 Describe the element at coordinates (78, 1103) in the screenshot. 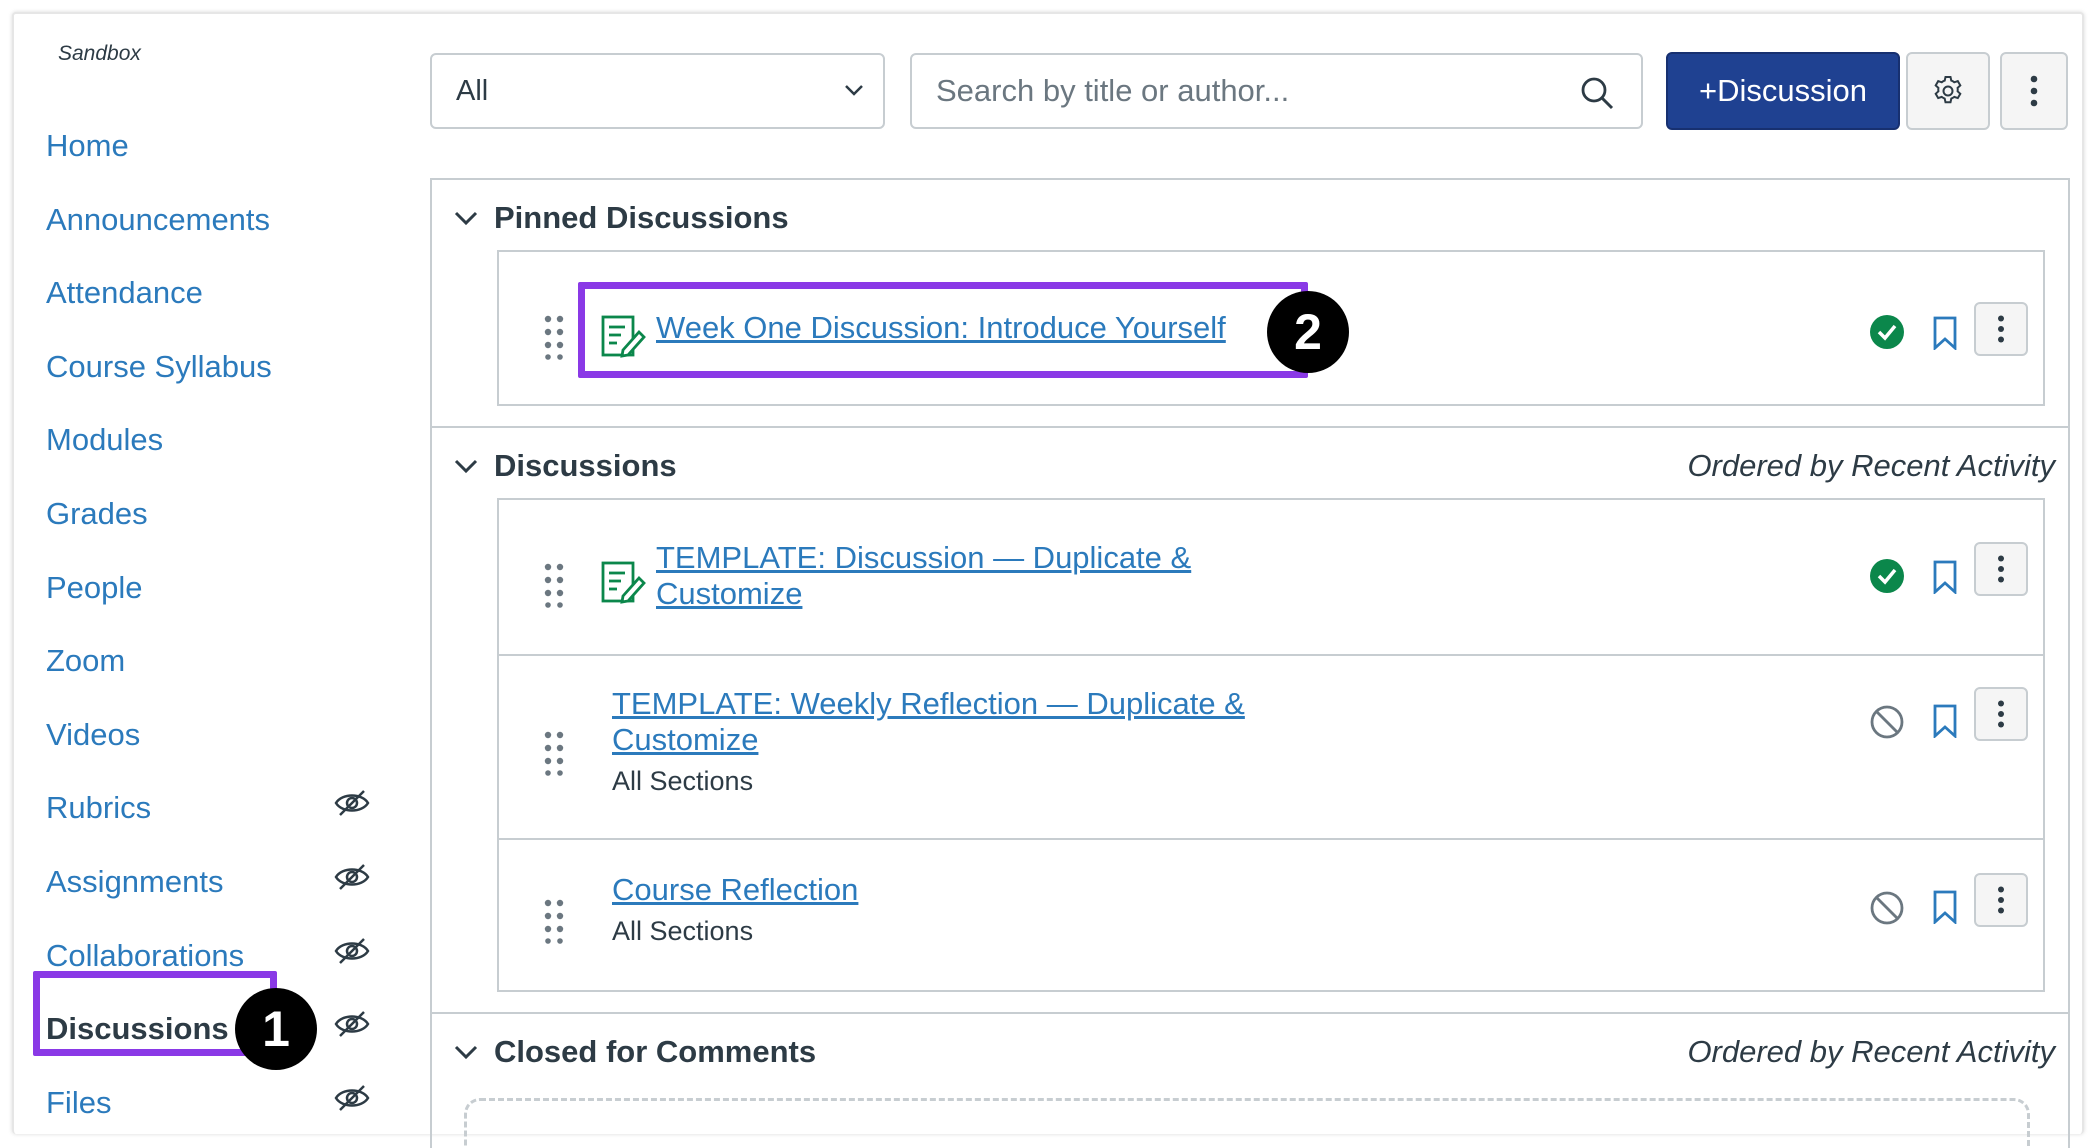

I see `nav-files: Files` at that location.